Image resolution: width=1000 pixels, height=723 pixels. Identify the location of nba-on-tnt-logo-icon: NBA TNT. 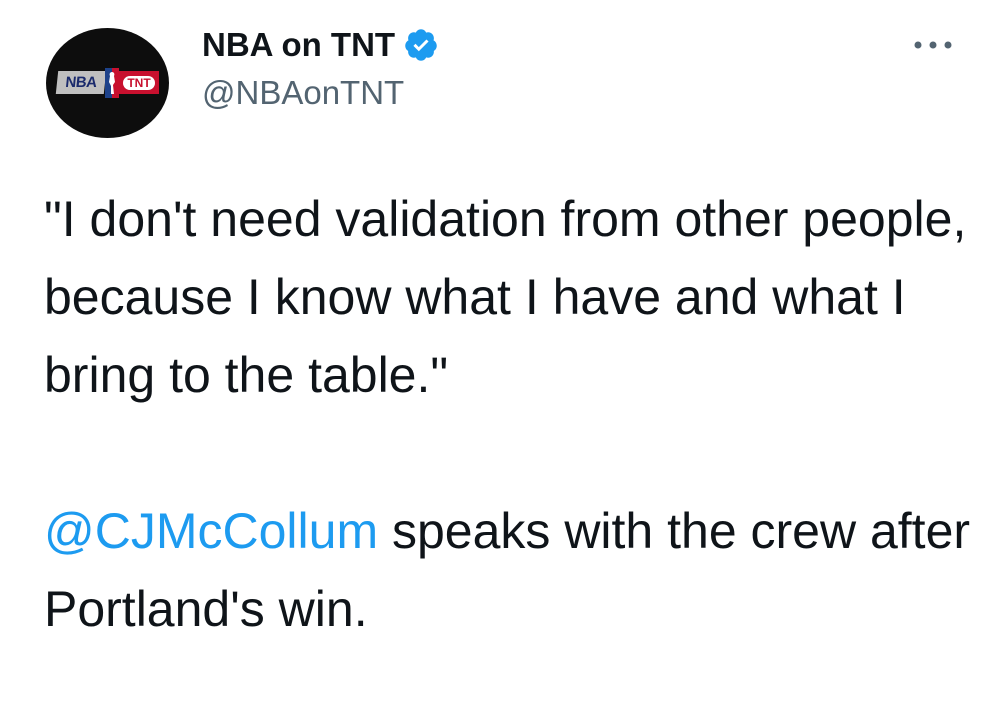
(107, 83).